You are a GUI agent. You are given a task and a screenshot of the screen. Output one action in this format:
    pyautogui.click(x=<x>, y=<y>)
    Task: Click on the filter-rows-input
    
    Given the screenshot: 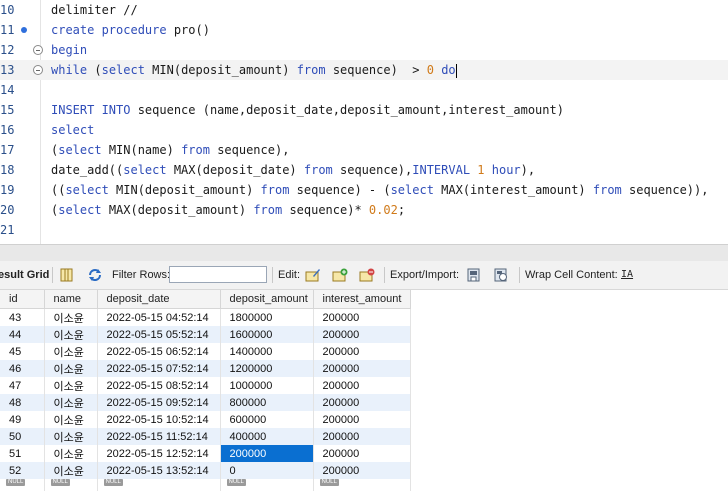 What is the action you would take?
    pyautogui.click(x=218, y=274)
    